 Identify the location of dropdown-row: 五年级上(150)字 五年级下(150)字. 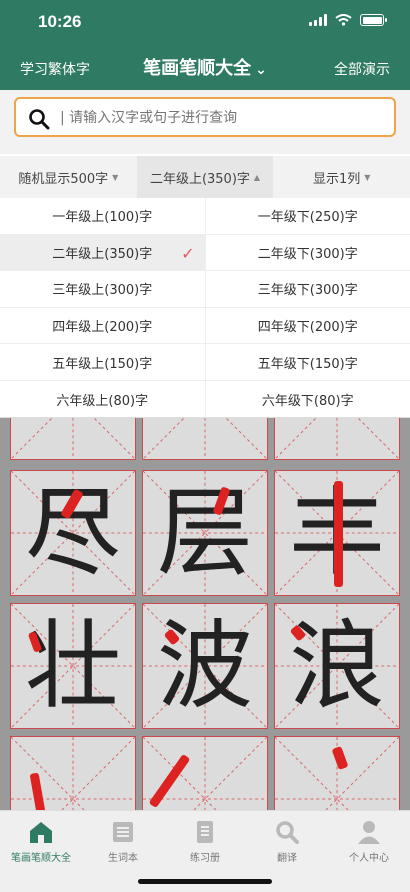
(205, 362).